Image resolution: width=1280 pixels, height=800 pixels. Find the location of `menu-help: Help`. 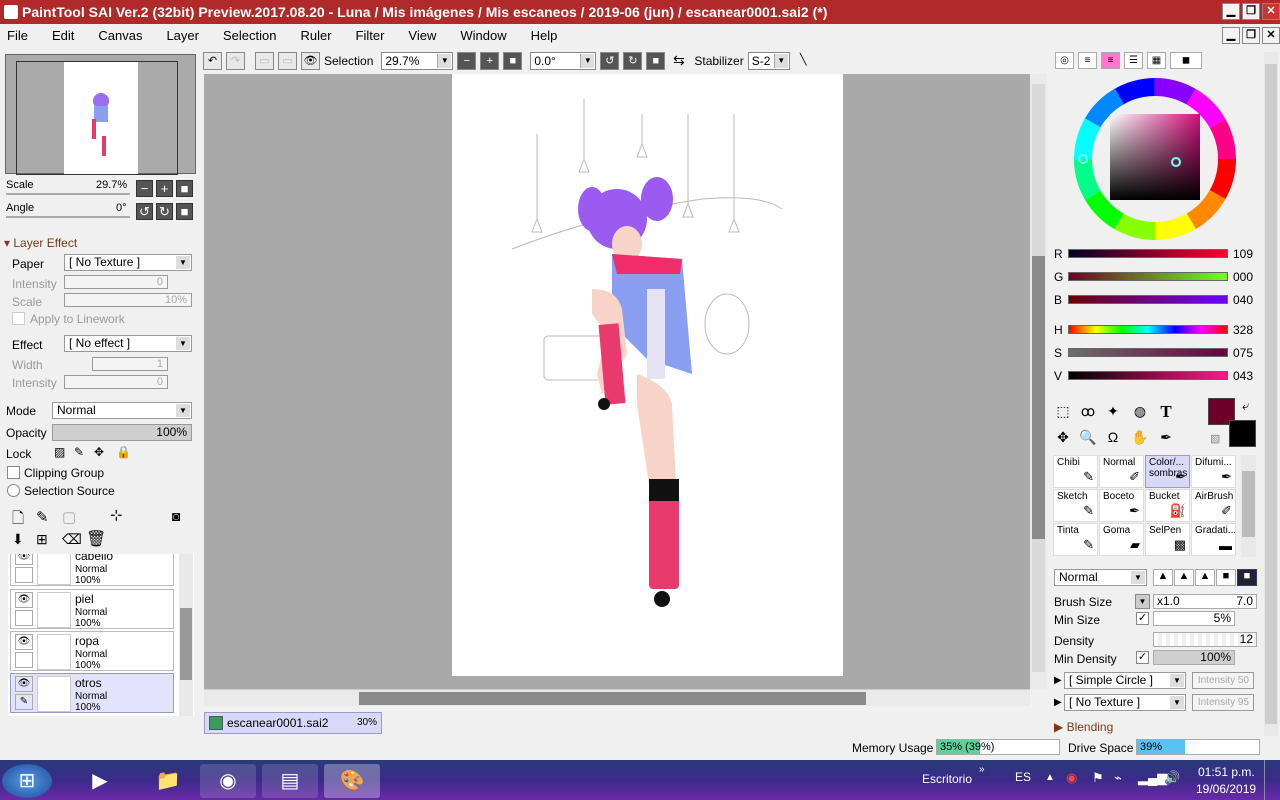

menu-help: Help is located at coordinates (544, 35).